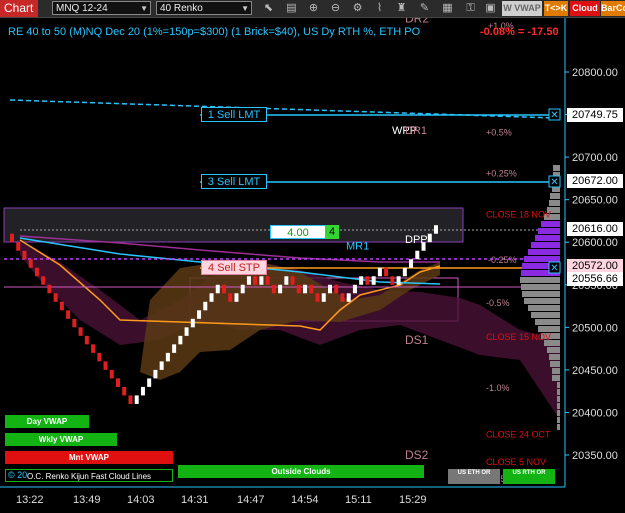 The image size is (625, 513). I want to click on level-label: DS2, so click(417, 455).